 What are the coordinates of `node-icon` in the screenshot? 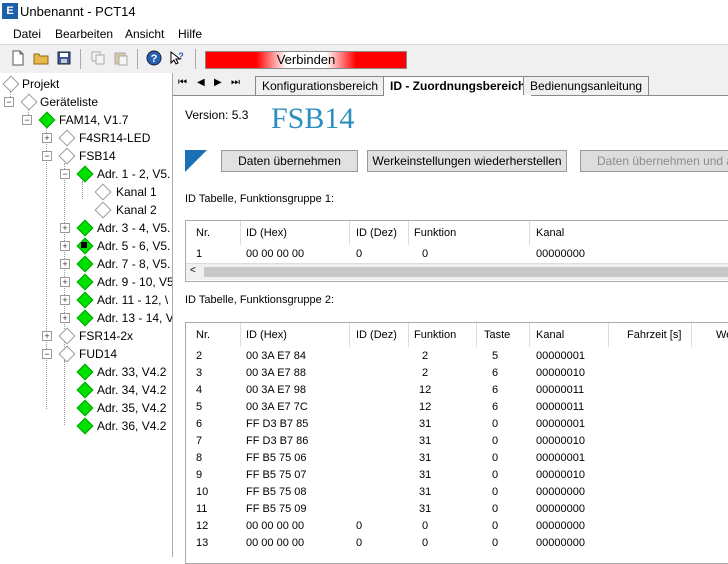 It's located at (67, 156).